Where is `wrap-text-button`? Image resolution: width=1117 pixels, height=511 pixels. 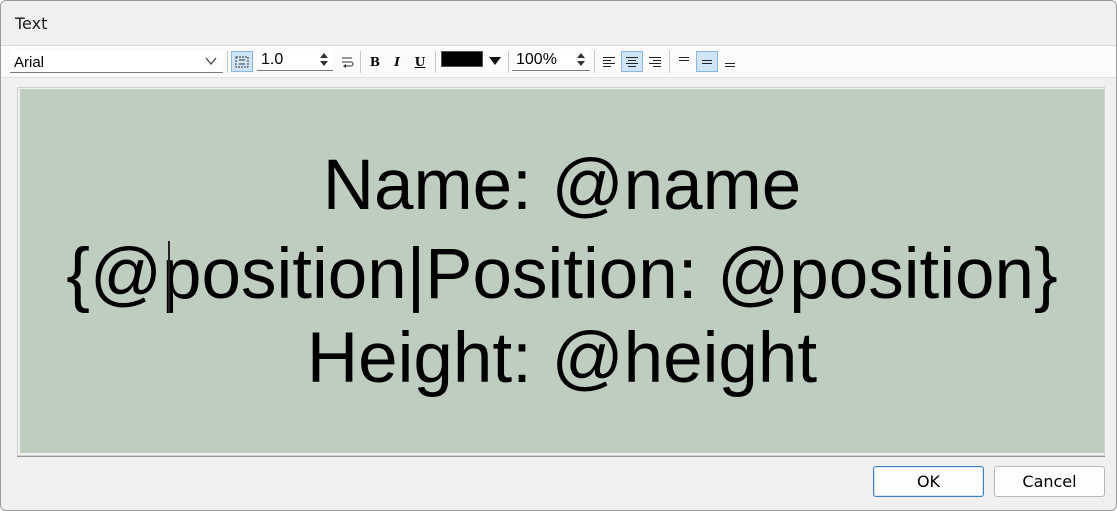 wrap-text-button is located at coordinates (347, 61).